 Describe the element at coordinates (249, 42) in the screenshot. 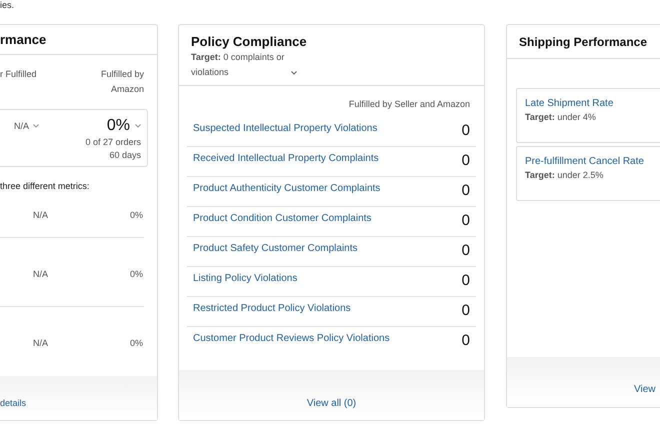

I see `card-title: Policy Compliance` at that location.